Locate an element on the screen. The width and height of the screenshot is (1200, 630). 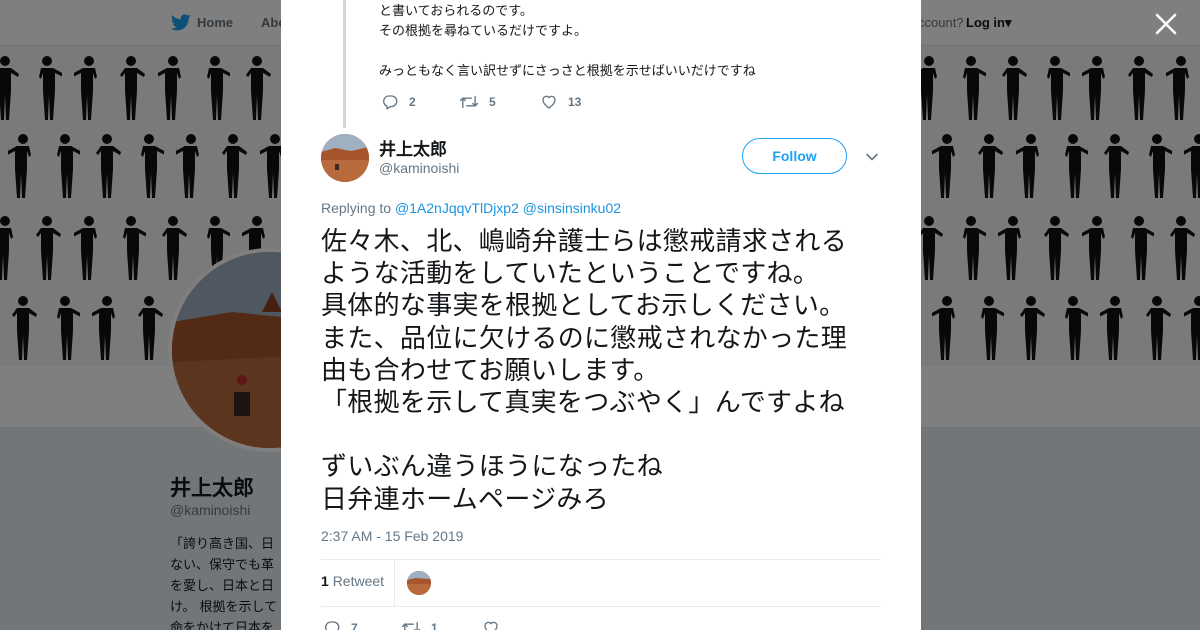
tweet-line: 「根拠を示して真実をつぶやく」んですよね is located at coordinates (583, 402).